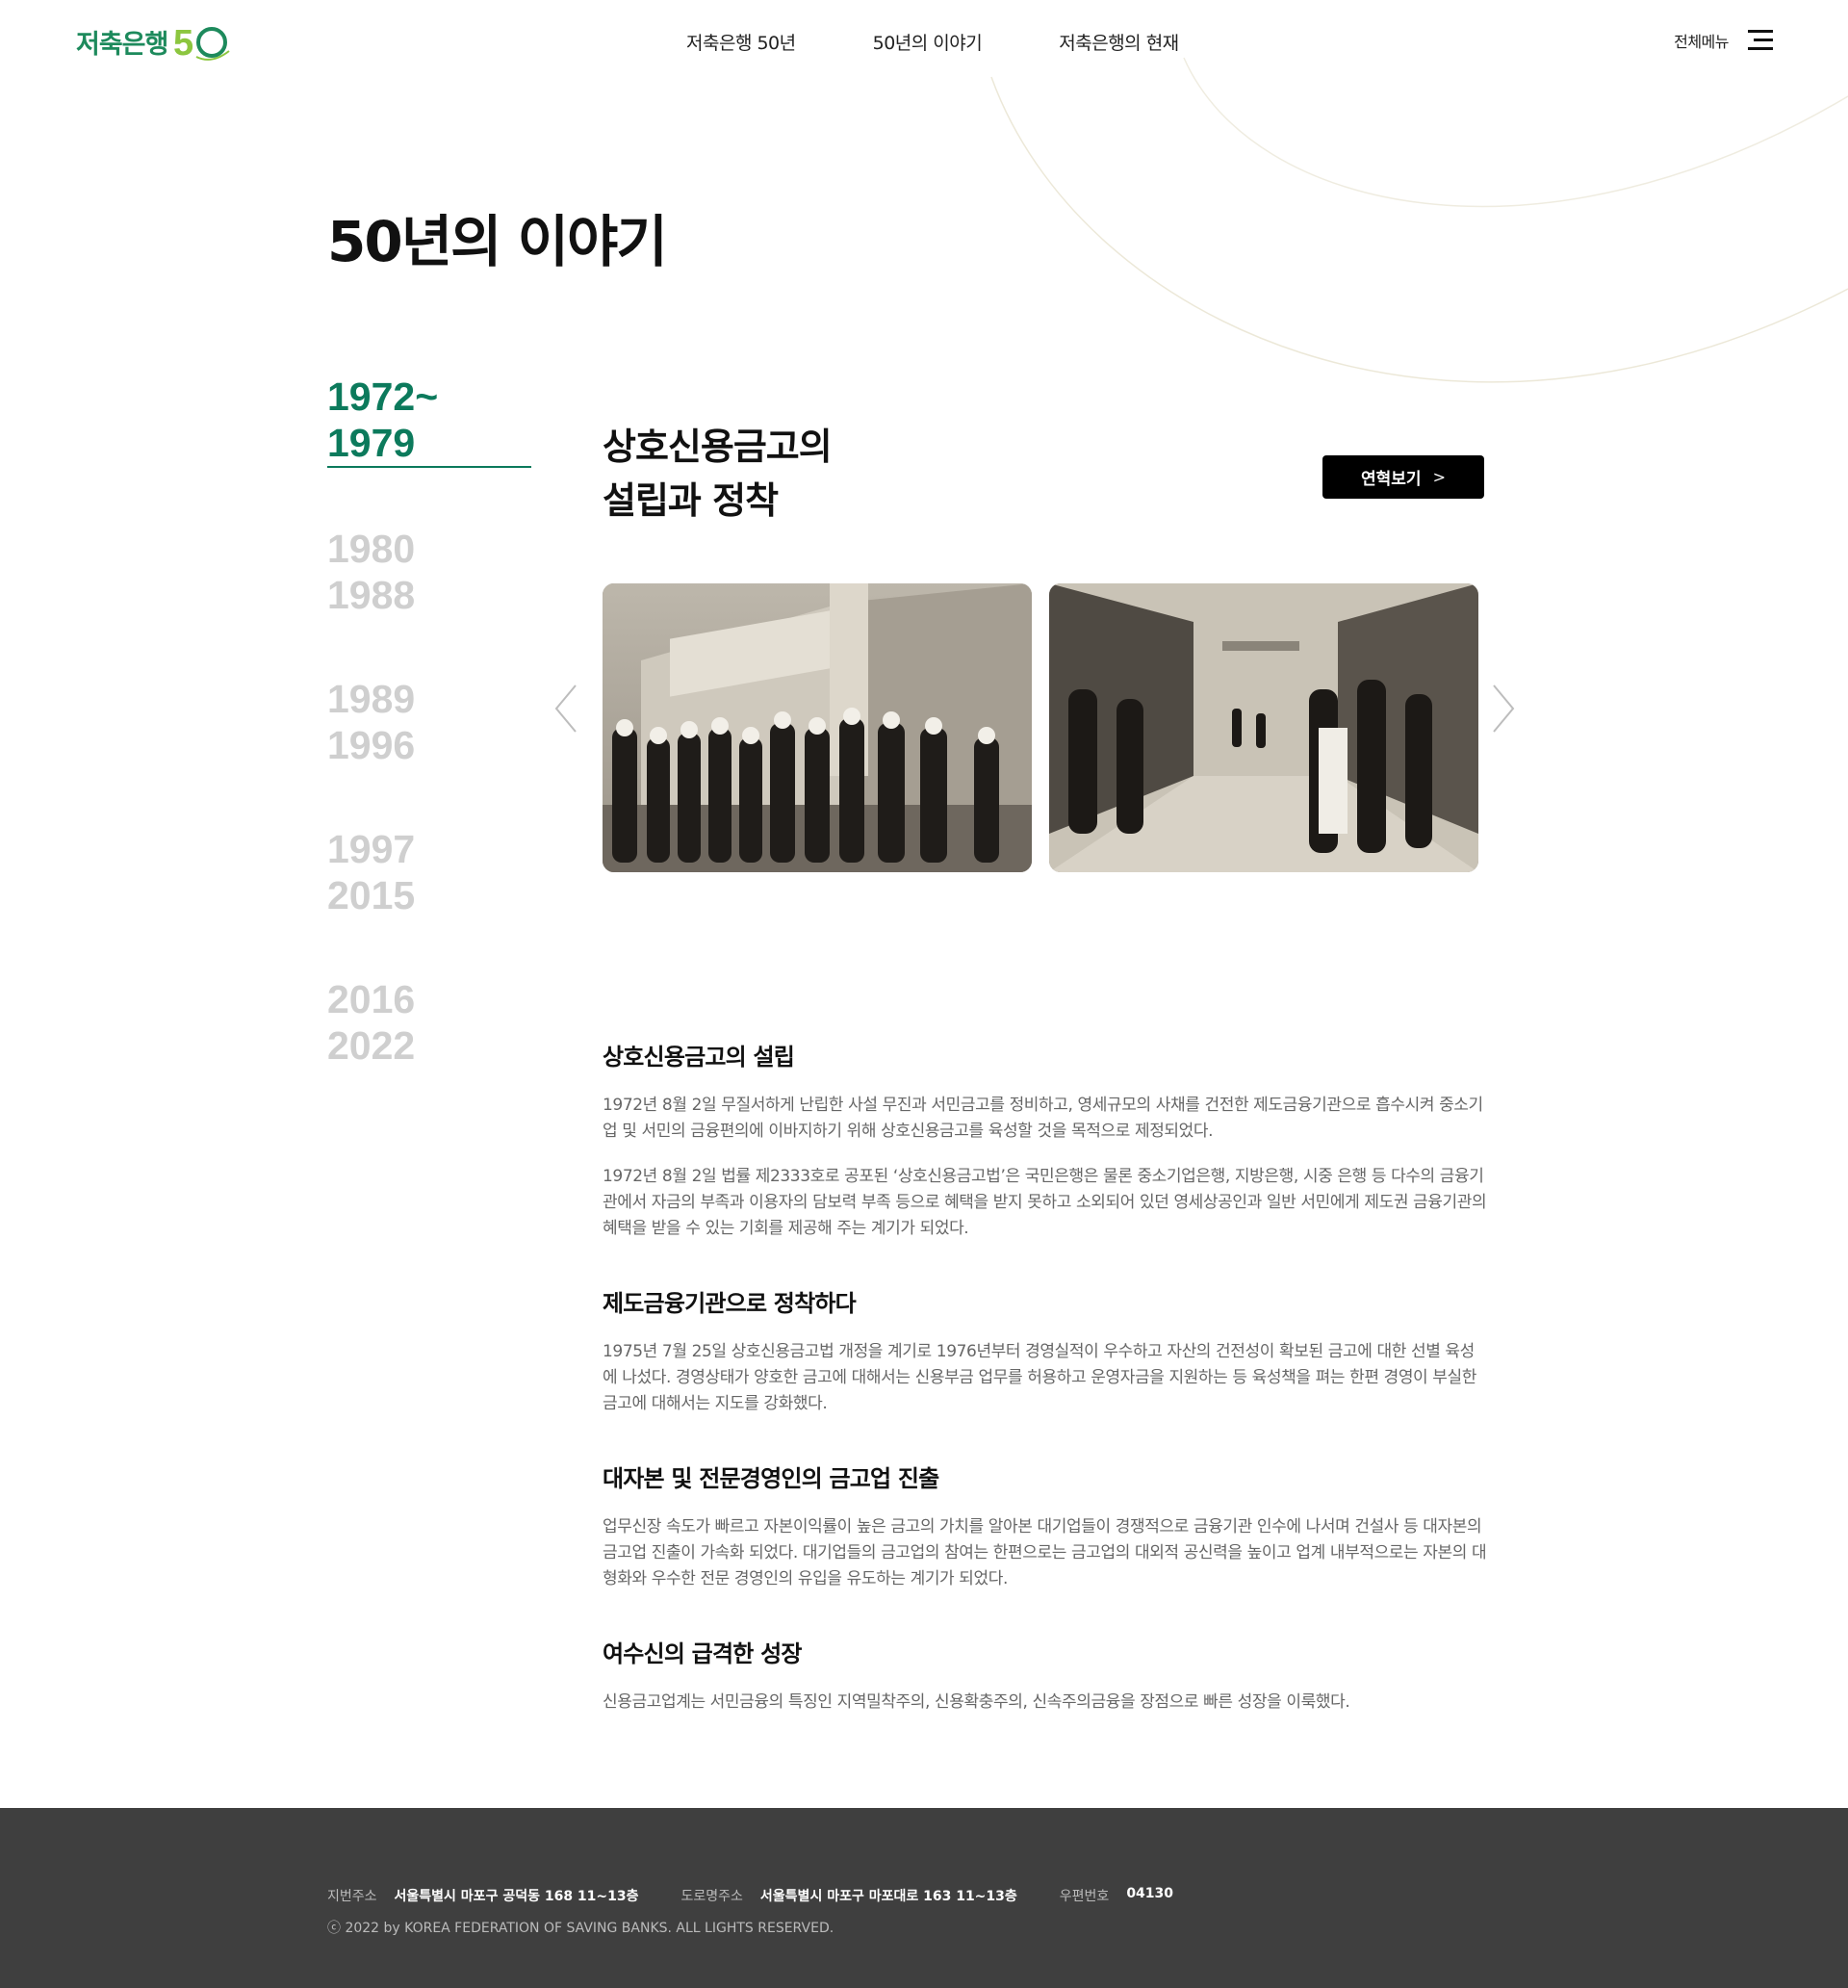  What do you see at coordinates (1391, 479) in the screenshot?
I see `view-history-label: 연혁보기` at bounding box center [1391, 479].